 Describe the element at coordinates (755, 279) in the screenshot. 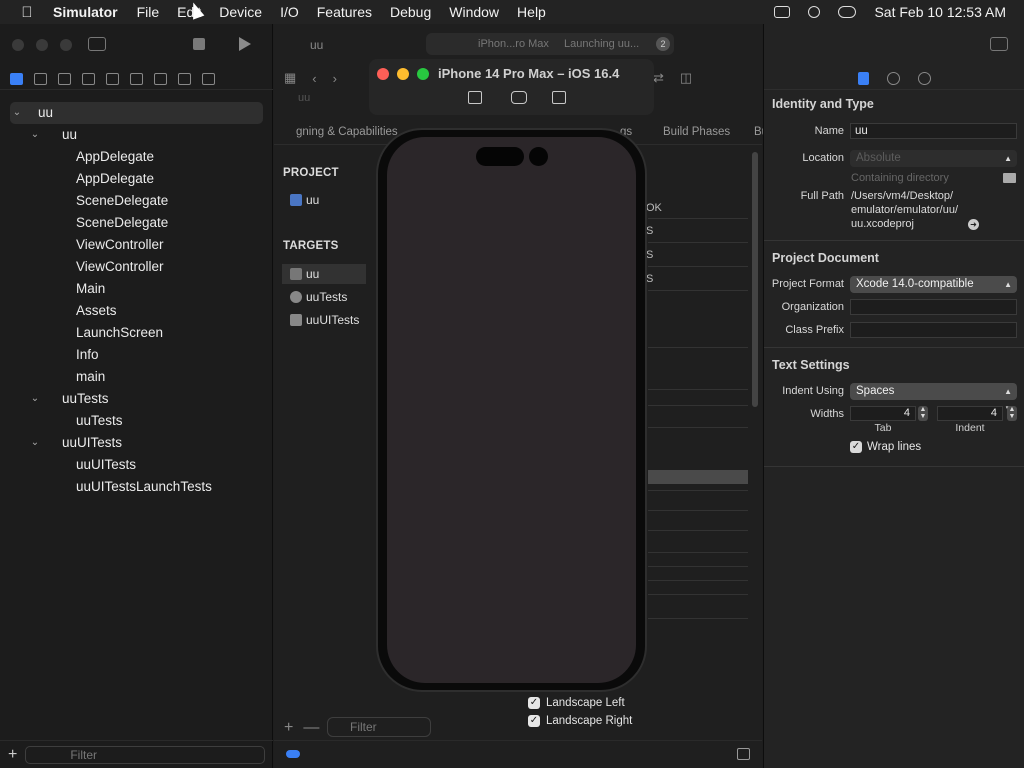

I see `editor-scrollbar` at that location.